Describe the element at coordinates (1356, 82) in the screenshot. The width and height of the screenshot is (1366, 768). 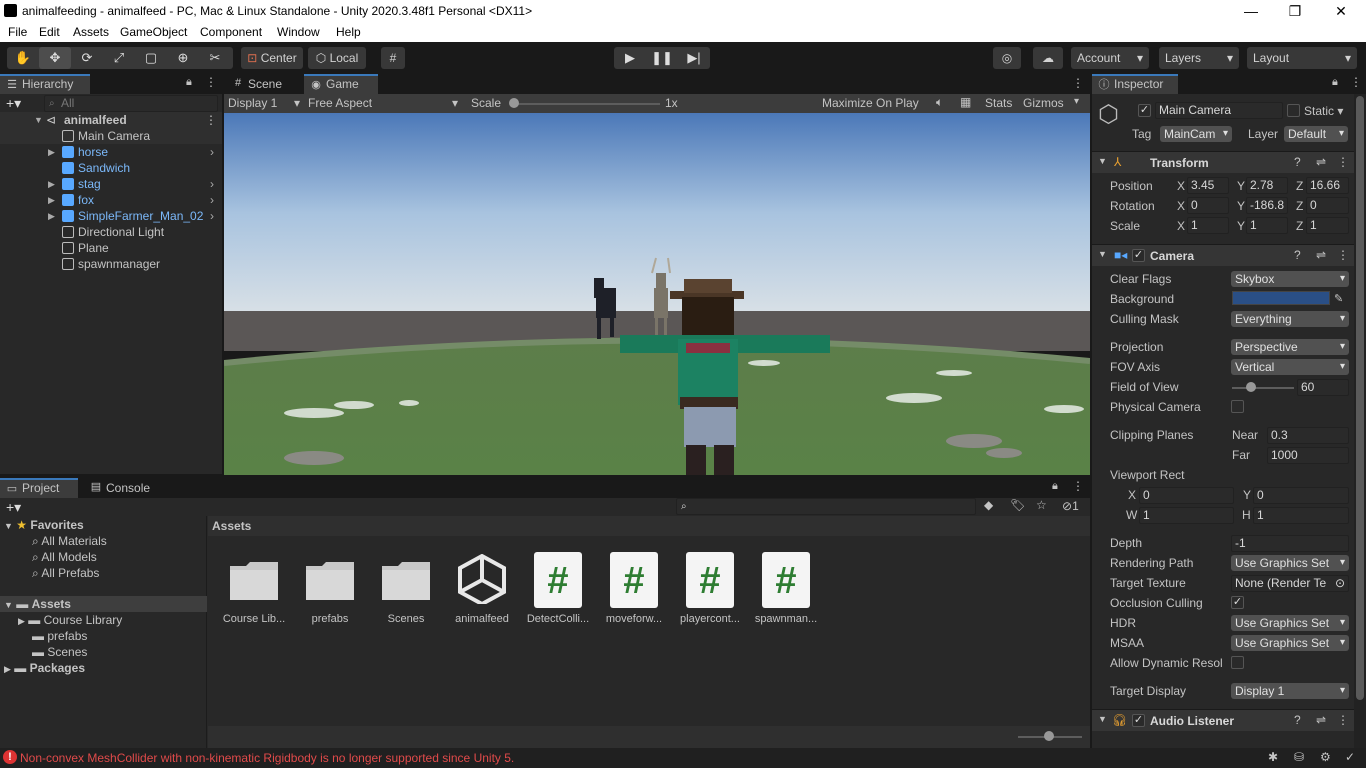
I see `inspector-menu-icon: ⋮` at that location.